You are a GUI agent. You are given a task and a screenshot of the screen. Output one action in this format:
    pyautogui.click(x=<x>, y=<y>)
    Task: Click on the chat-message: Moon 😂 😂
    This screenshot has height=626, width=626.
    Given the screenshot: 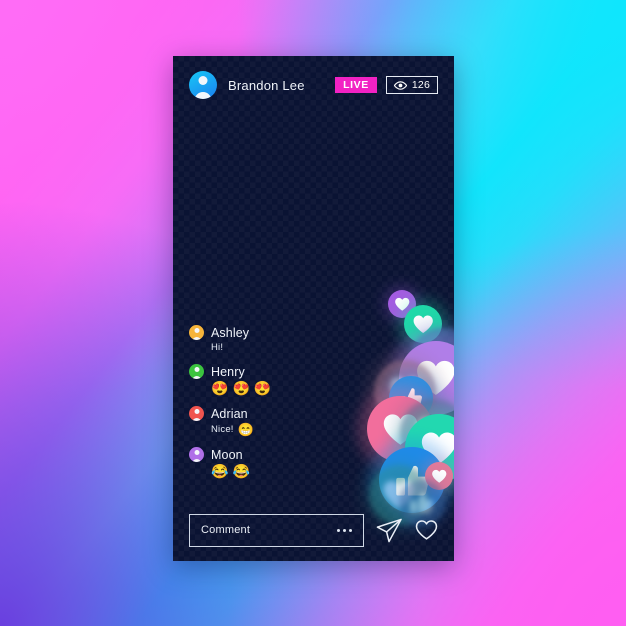 What is the action you would take?
    pyautogui.click(x=274, y=462)
    